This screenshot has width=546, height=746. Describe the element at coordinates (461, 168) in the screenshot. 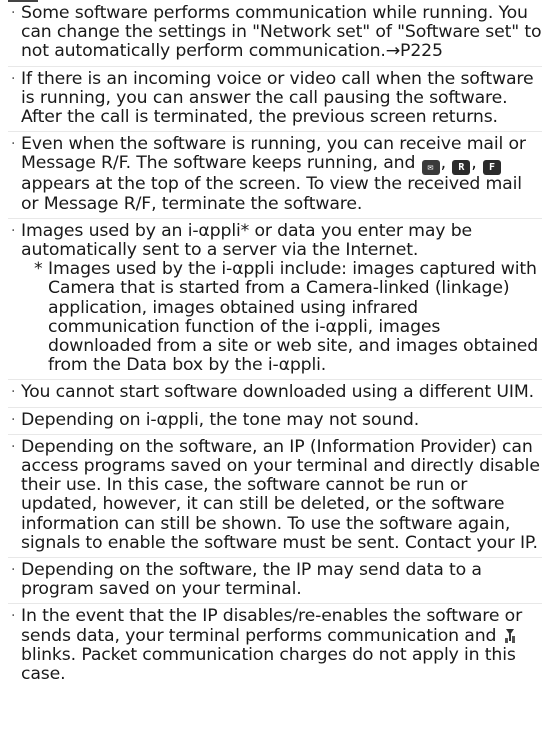

I see `message-r-icon: R` at that location.